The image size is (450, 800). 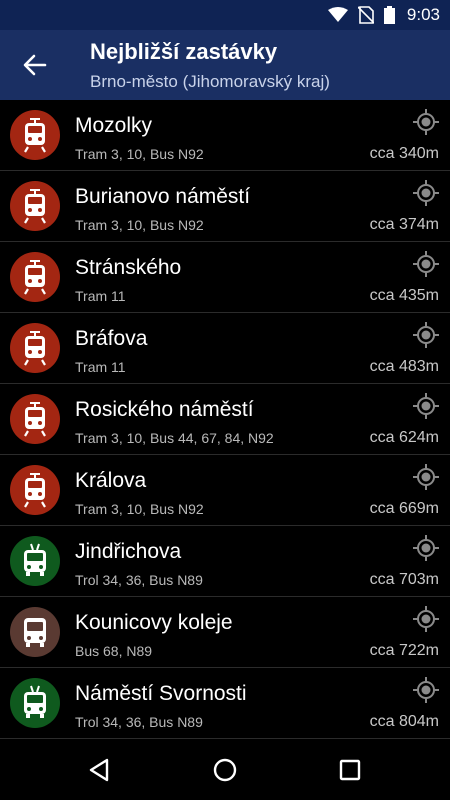 I want to click on stop-distance: cca 722m, so click(x=404, y=650).